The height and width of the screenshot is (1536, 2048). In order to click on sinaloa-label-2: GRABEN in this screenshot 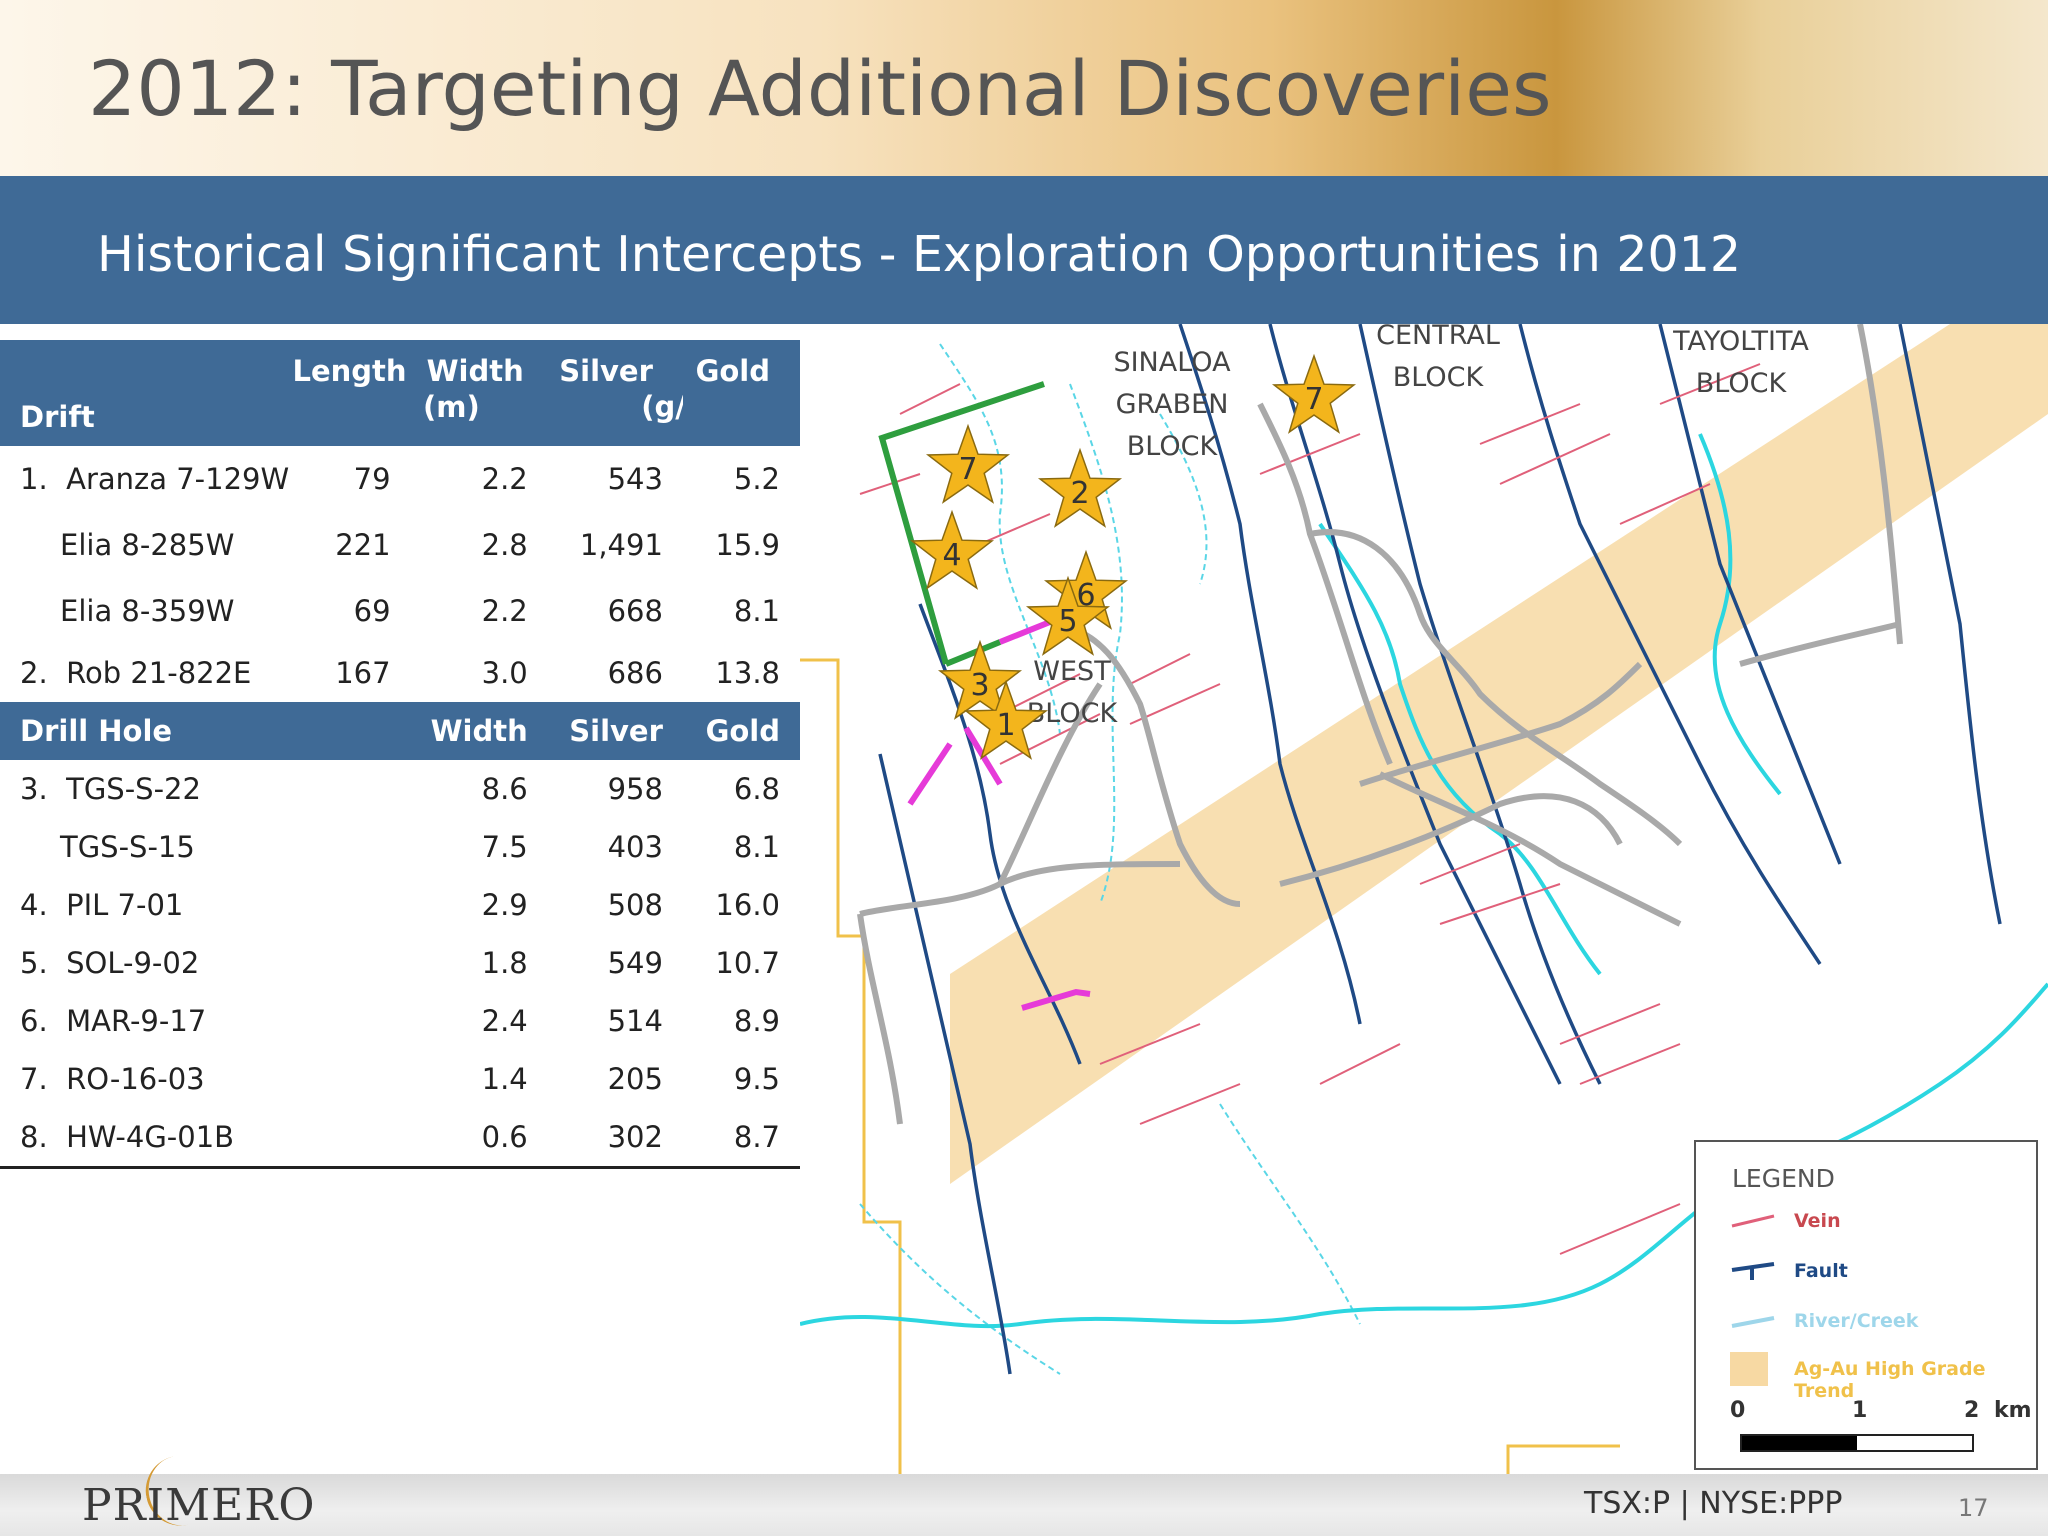, I will do `click(1172, 404)`.